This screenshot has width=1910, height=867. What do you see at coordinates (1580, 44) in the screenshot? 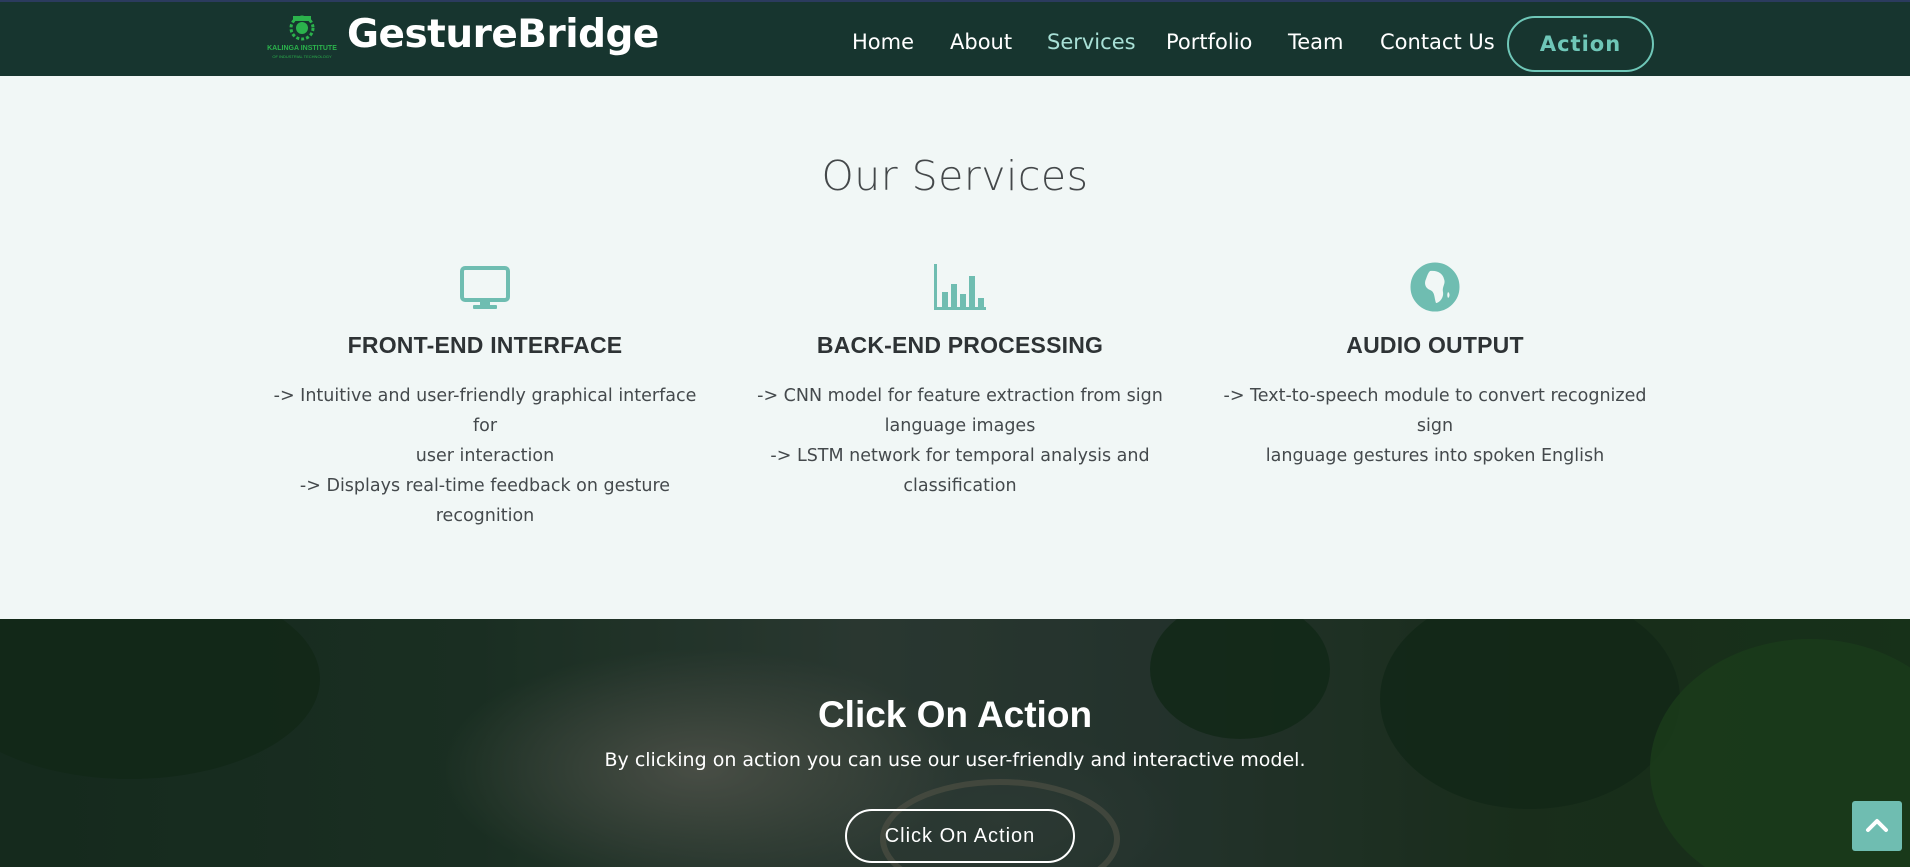
I see `nav-action-button: Action` at bounding box center [1580, 44].